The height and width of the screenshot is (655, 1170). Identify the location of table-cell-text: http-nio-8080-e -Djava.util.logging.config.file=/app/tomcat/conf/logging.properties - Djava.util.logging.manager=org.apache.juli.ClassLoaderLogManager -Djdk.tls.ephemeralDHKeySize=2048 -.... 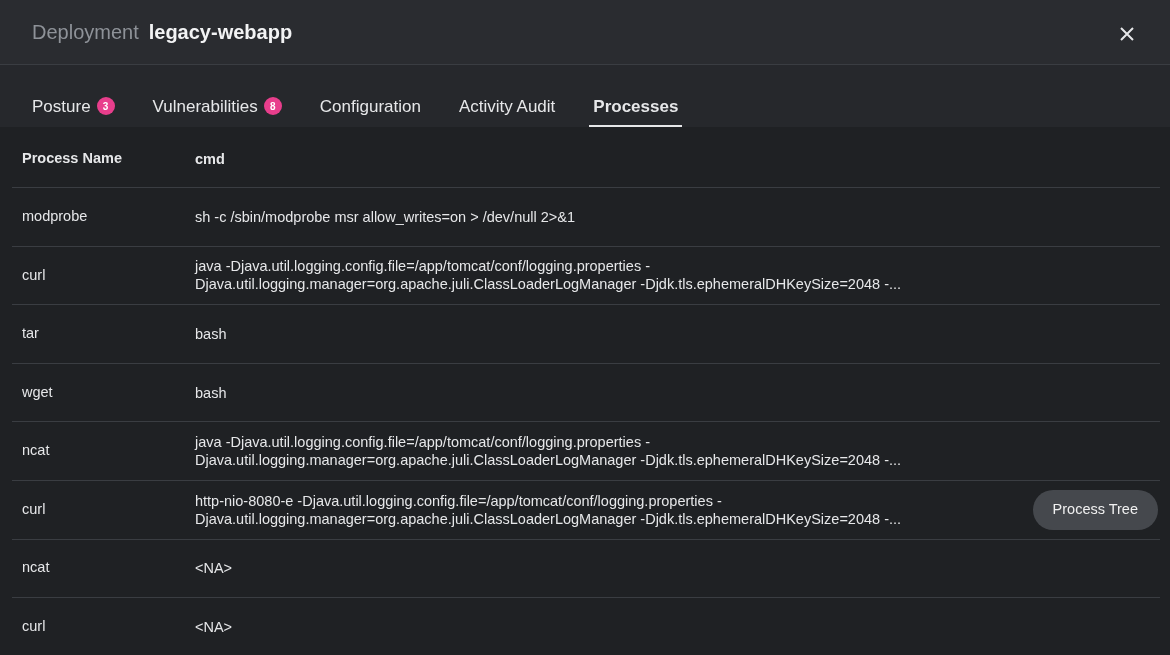
(549, 509).